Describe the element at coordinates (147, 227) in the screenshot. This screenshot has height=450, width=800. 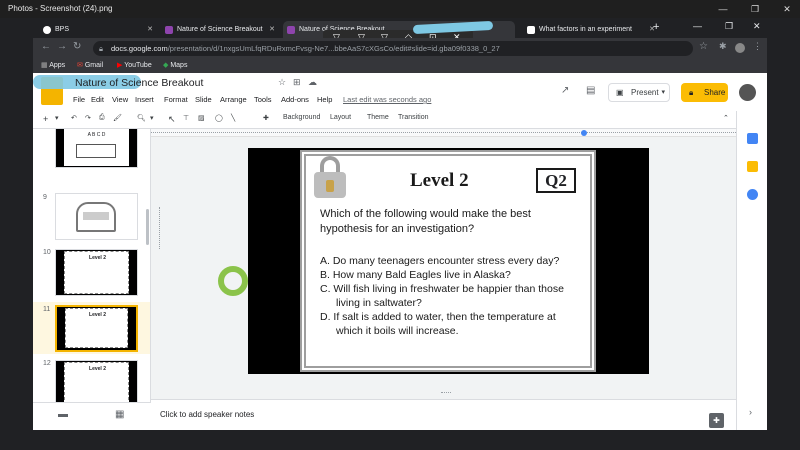
I see `filmstrip-scrollbar` at that location.